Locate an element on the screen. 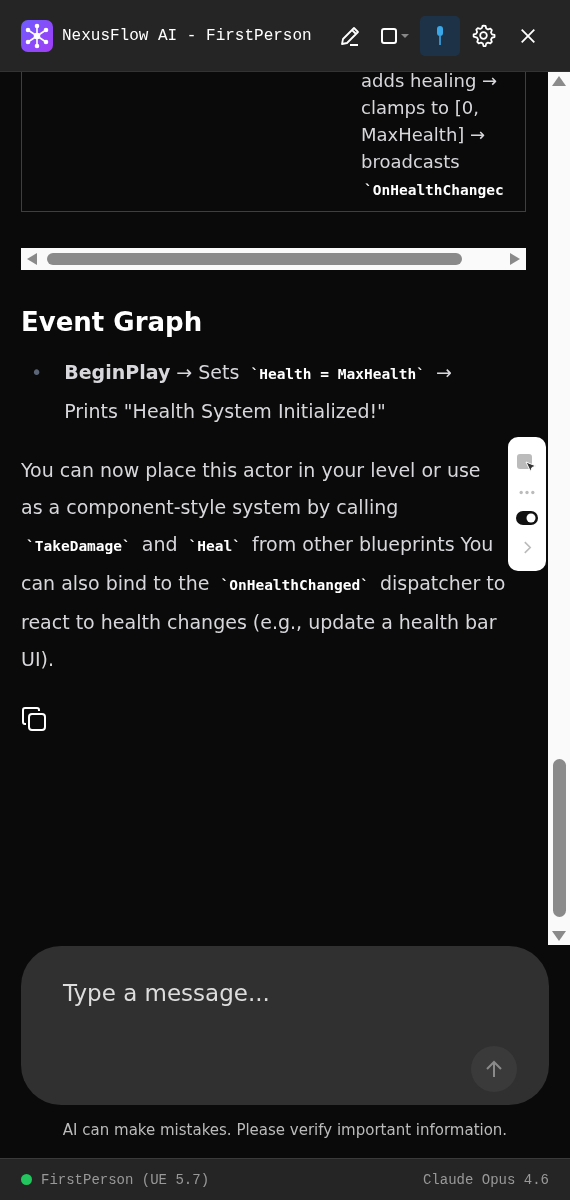  model-label: Claude Opus 4.6 is located at coordinates (485, 1179).